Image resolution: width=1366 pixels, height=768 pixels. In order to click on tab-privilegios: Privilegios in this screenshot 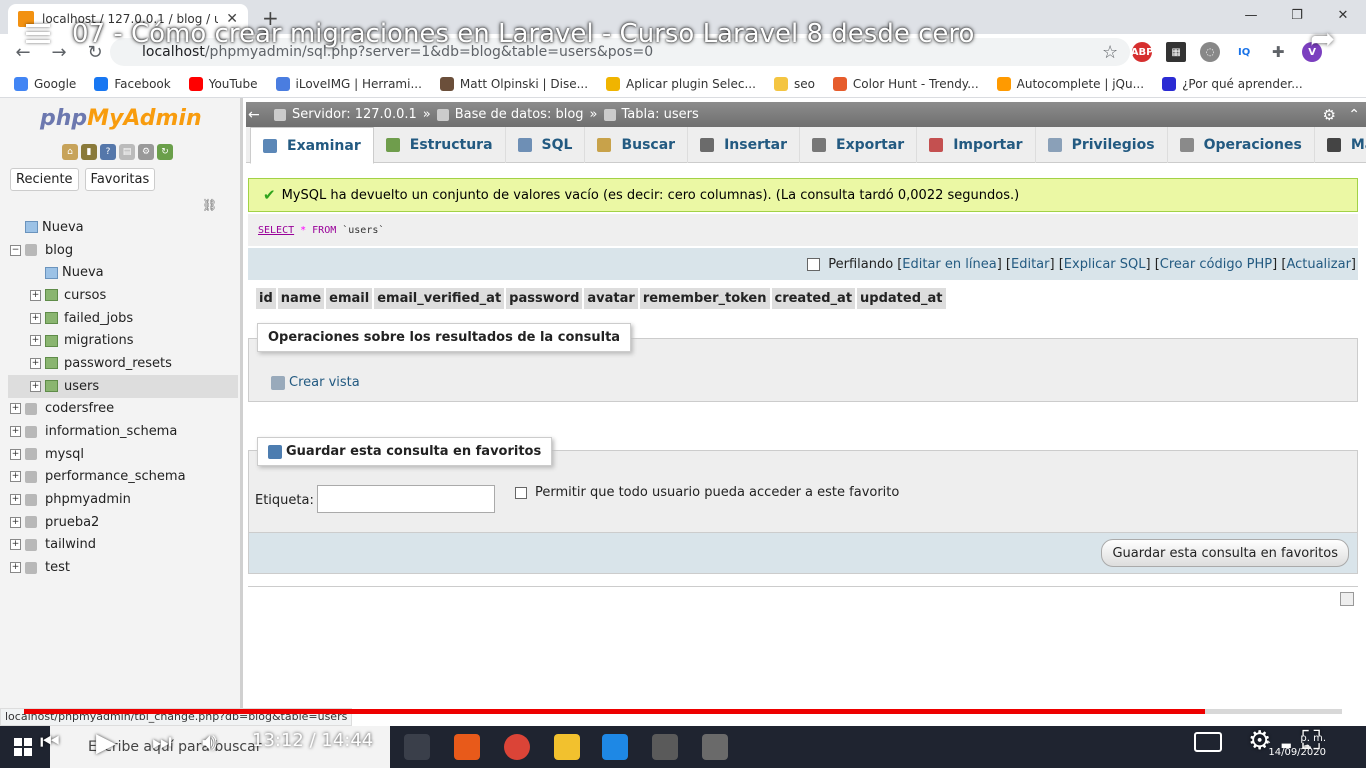, I will do `click(1102, 145)`.